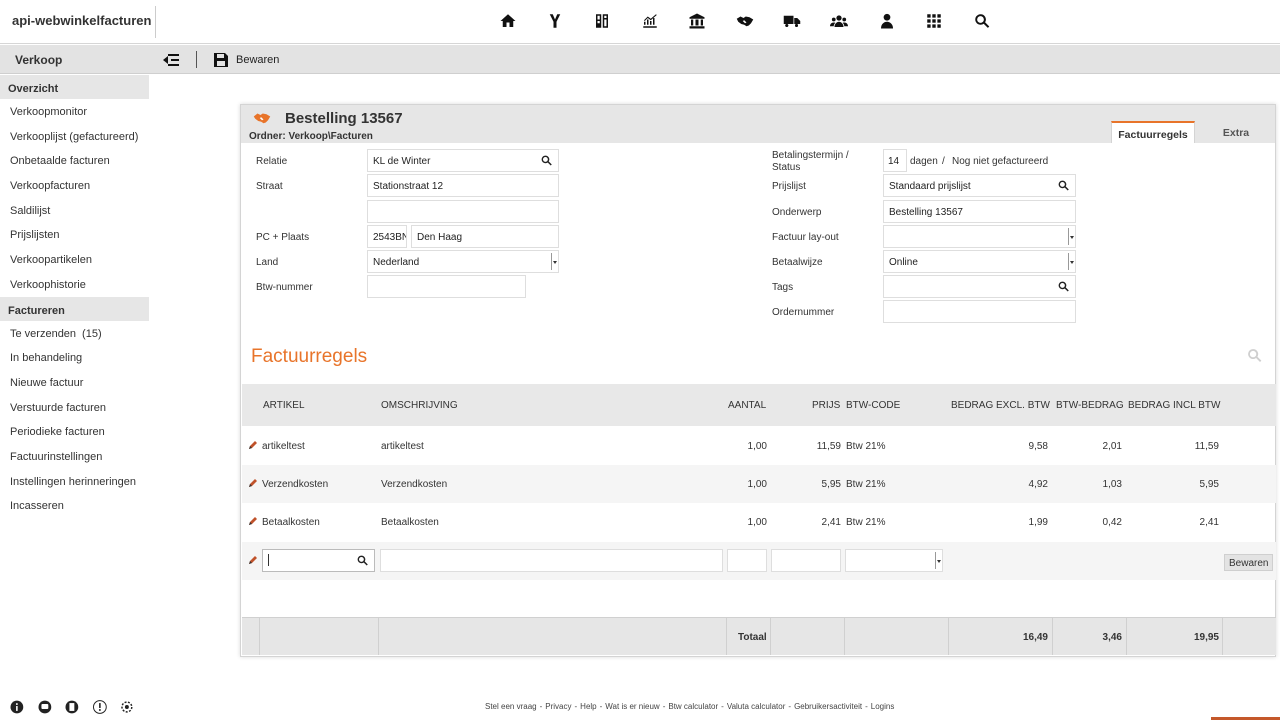 The width and height of the screenshot is (1280, 720). I want to click on chart-line-icon, so click(649, 21).